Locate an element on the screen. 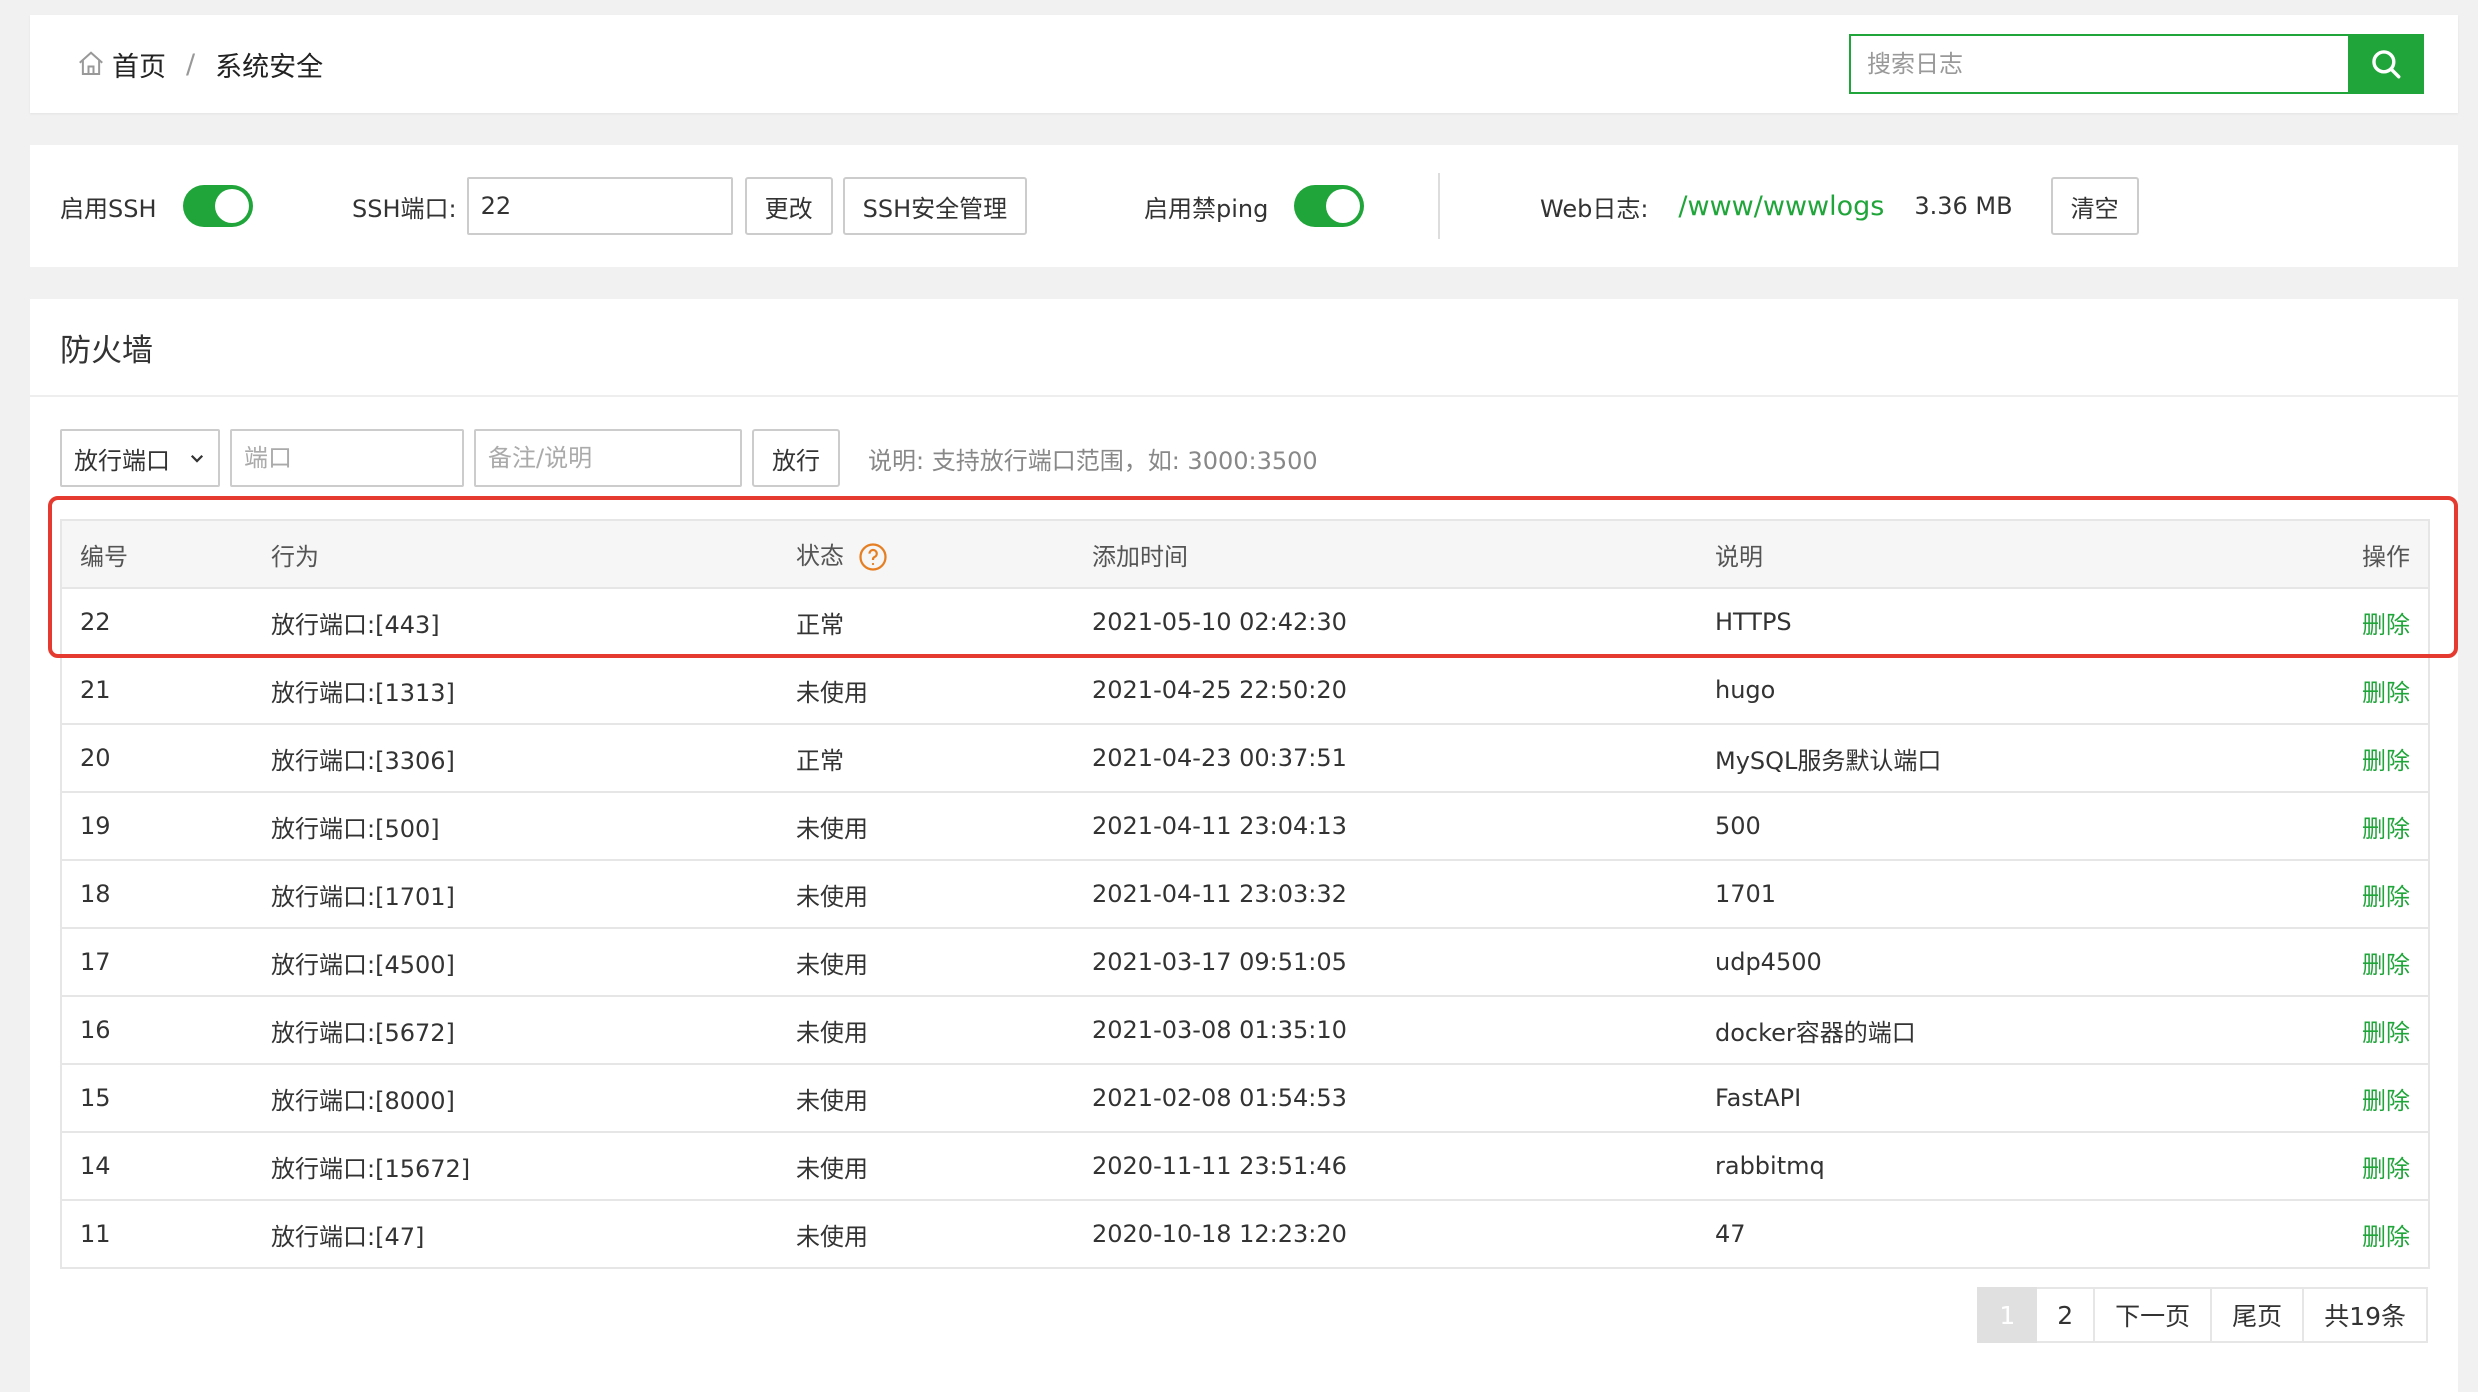  cell-time: 2021-04-11 23:03:32 is located at coordinates (1385, 894).